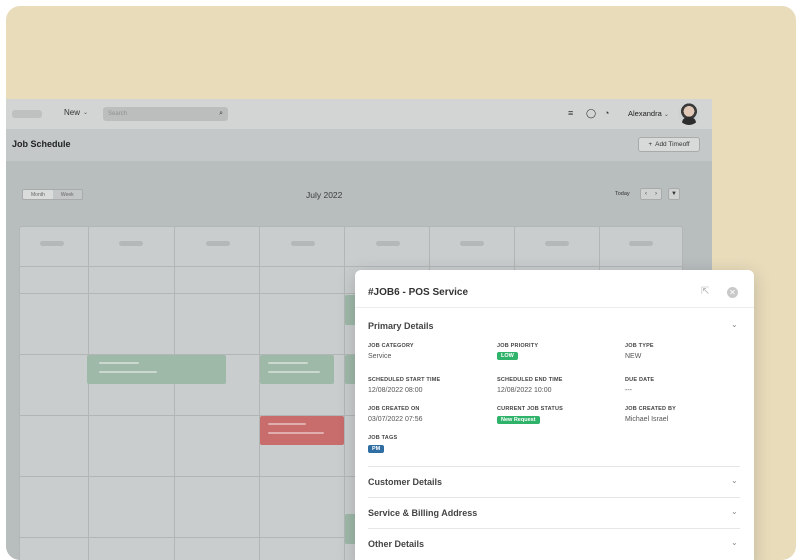 This screenshot has width=800, height=560. I want to click on scheduled-start-value: 12/08/2022 08:00, so click(395, 390).